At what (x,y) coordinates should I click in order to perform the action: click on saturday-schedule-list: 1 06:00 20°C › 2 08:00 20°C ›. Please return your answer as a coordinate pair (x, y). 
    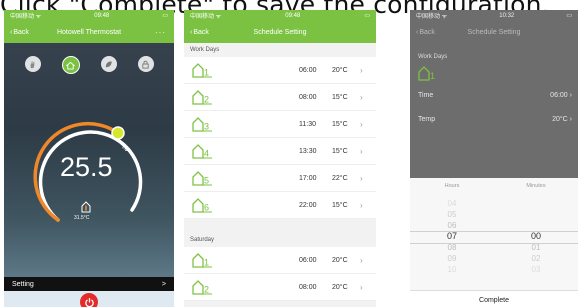
    Looking at the image, I should click on (280, 274).